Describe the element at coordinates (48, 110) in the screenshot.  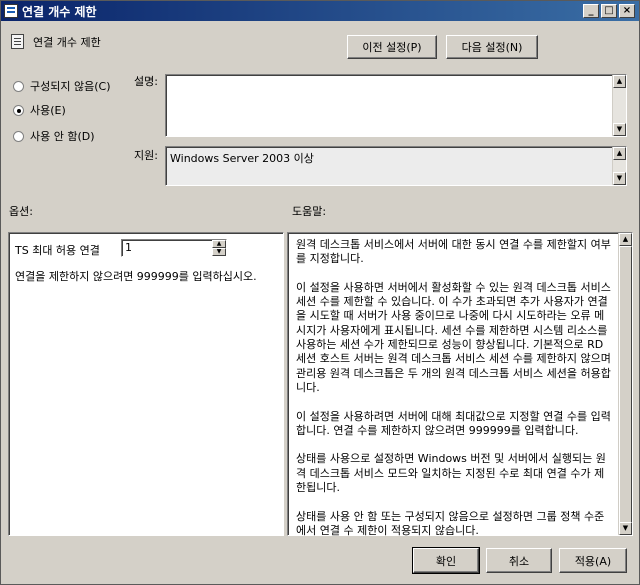
I see `radio-label: 사용(E)` at that location.